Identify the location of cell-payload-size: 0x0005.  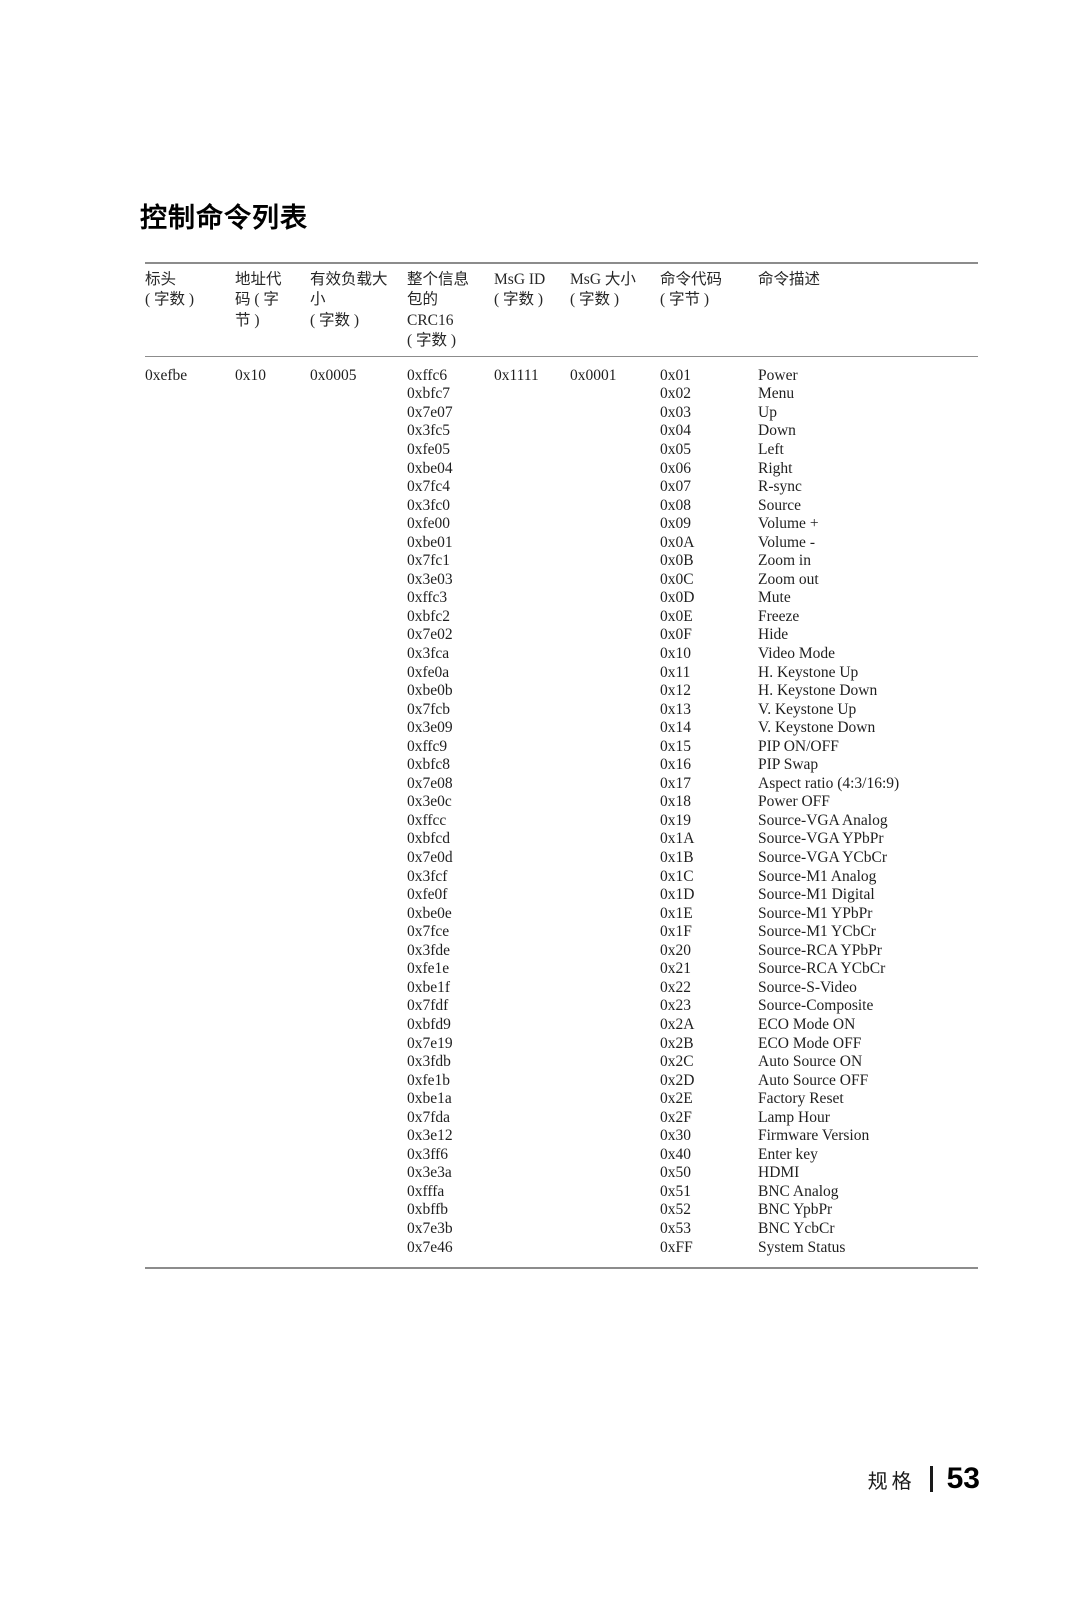
(333, 375).